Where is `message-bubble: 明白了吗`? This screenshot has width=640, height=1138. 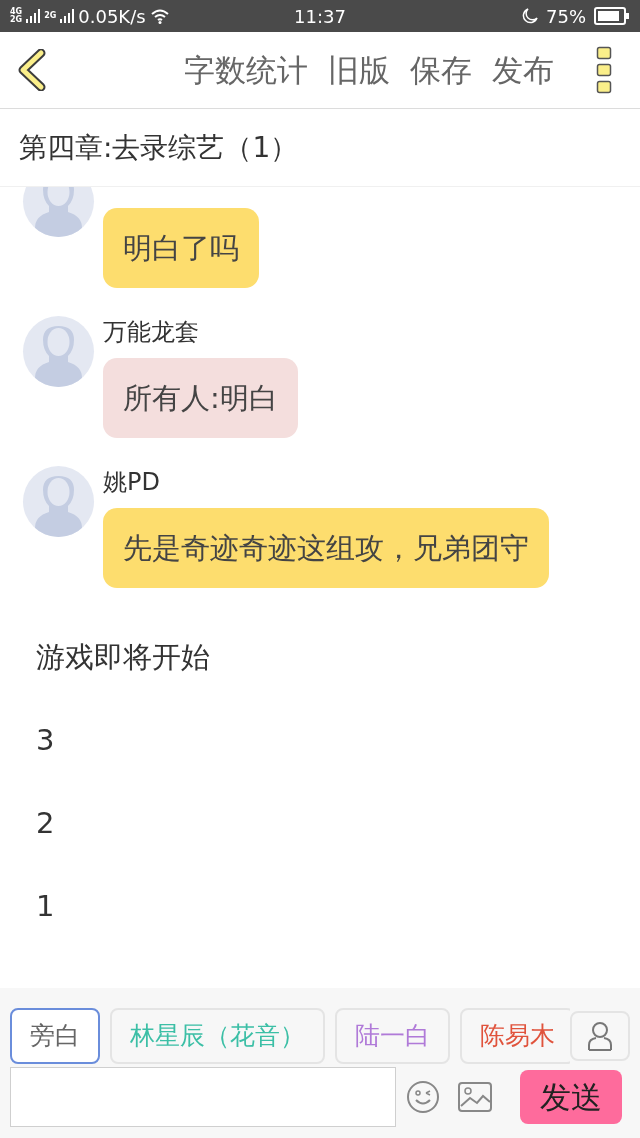 message-bubble: 明白了吗 is located at coordinates (181, 248).